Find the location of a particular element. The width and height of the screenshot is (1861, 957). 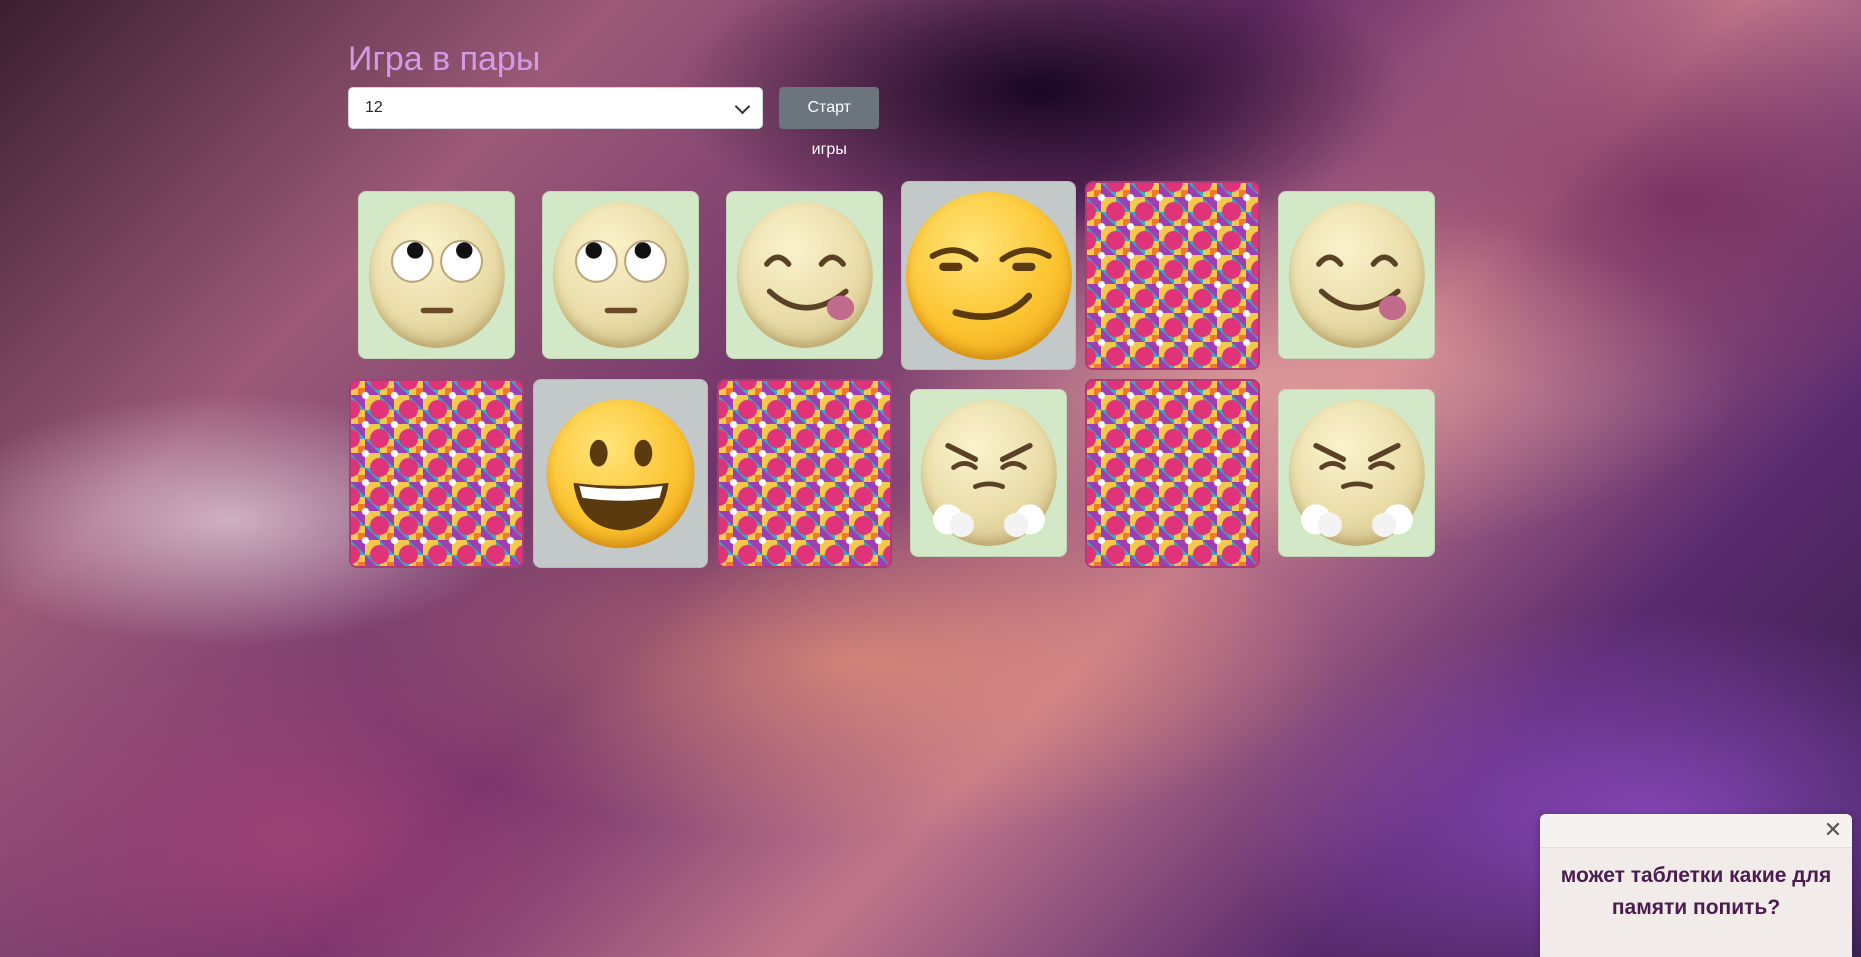

toast-message: может таблетки какие для памяти попить? is located at coordinates (1696, 891).